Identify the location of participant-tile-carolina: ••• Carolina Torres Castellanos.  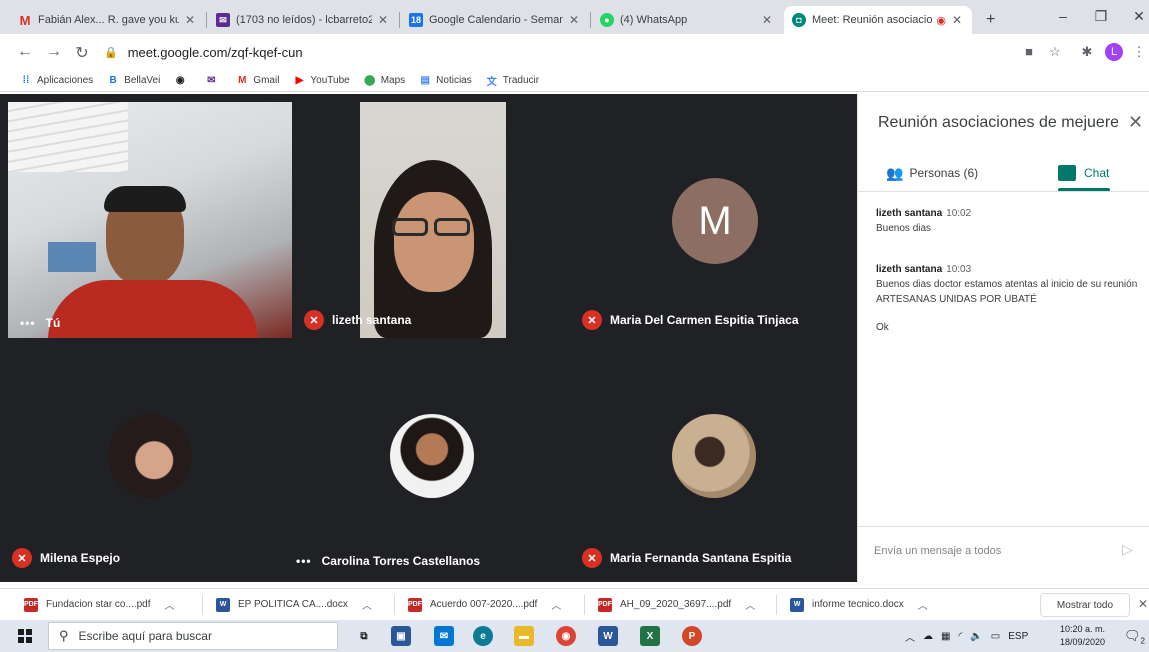
(427, 460).